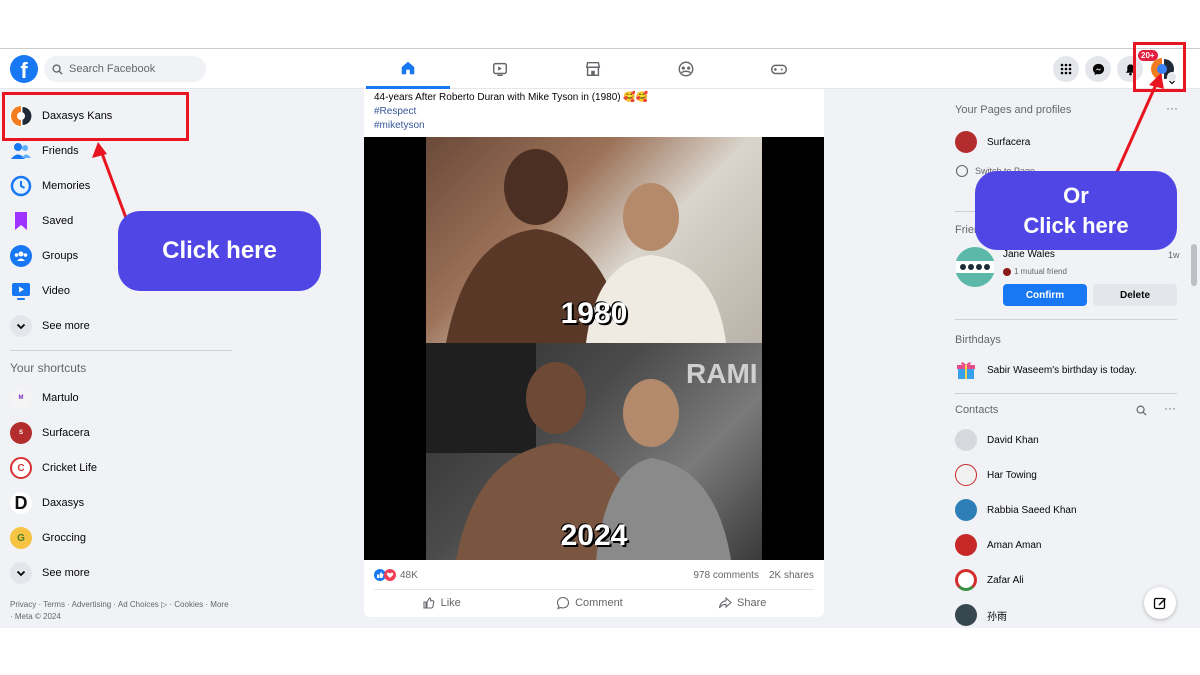 This screenshot has width=1200, height=675. I want to click on callout-click-here: Click here, so click(219, 251).